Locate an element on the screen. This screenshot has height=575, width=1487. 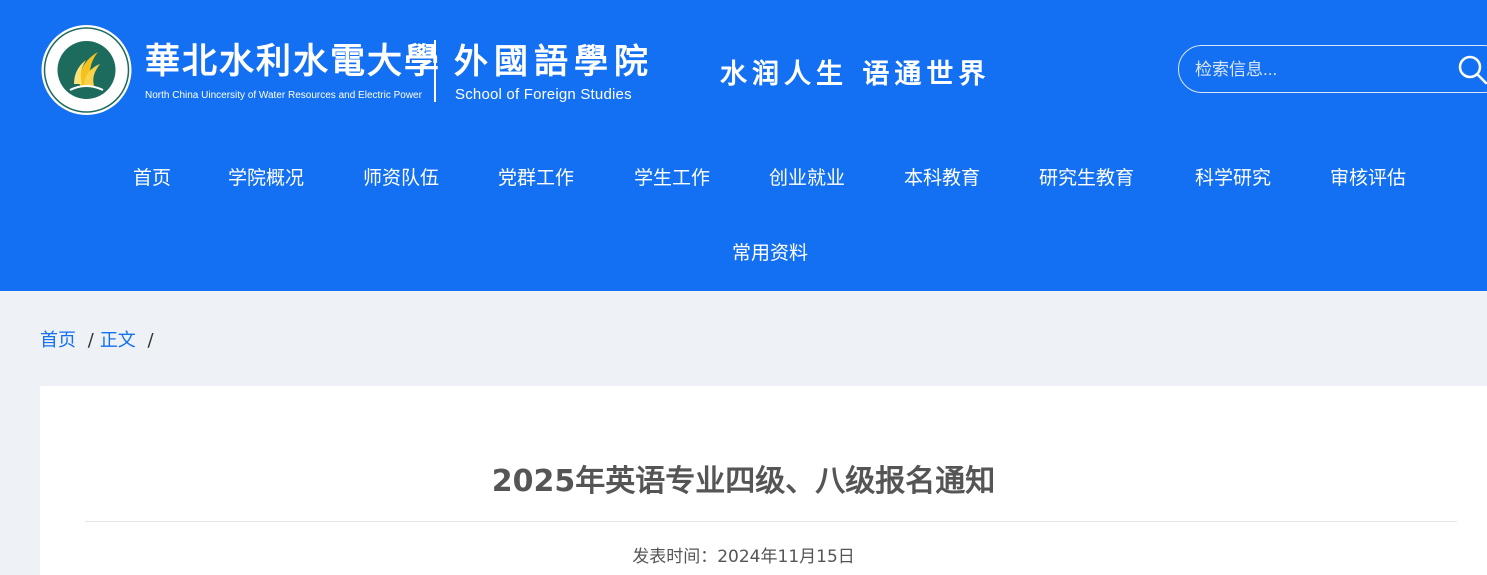
nav-item-label: 研究生教育 is located at coordinates (1087, 178).